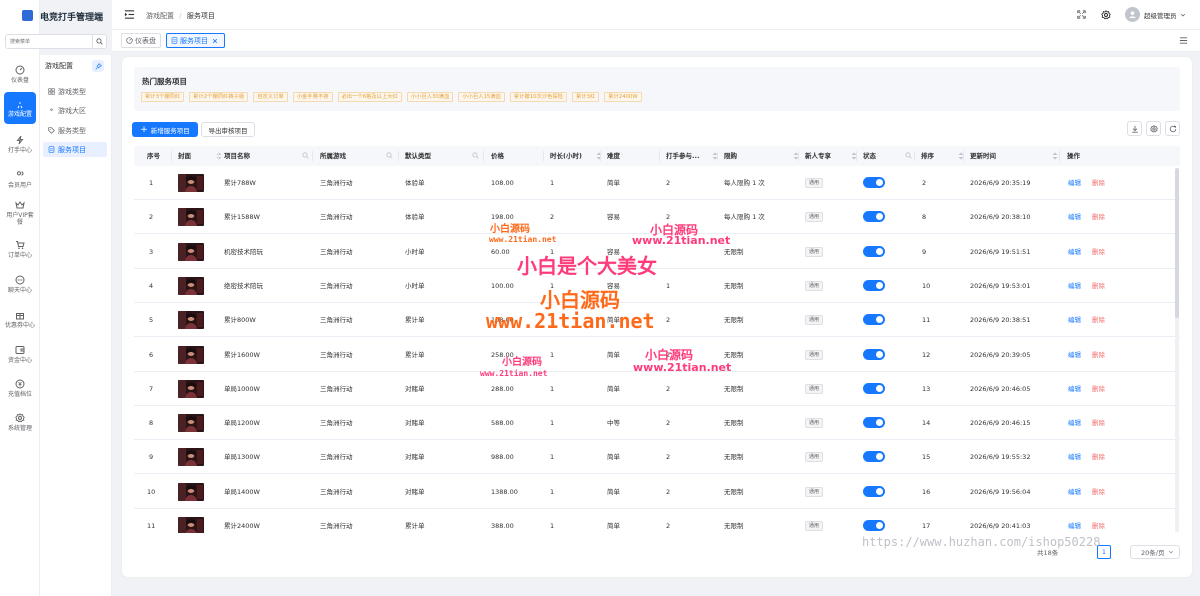 This screenshot has width=1200, height=596. I want to click on column-header: 项目名称, so click(237, 156).